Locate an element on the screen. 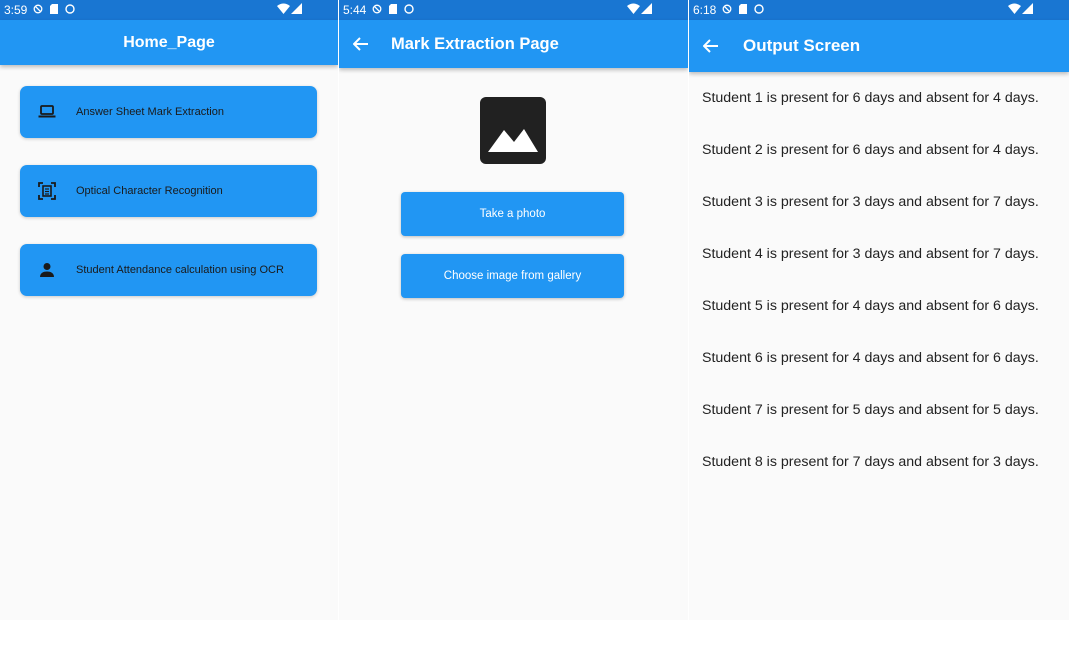  status-time: 6:18 is located at coordinates (705, 10).